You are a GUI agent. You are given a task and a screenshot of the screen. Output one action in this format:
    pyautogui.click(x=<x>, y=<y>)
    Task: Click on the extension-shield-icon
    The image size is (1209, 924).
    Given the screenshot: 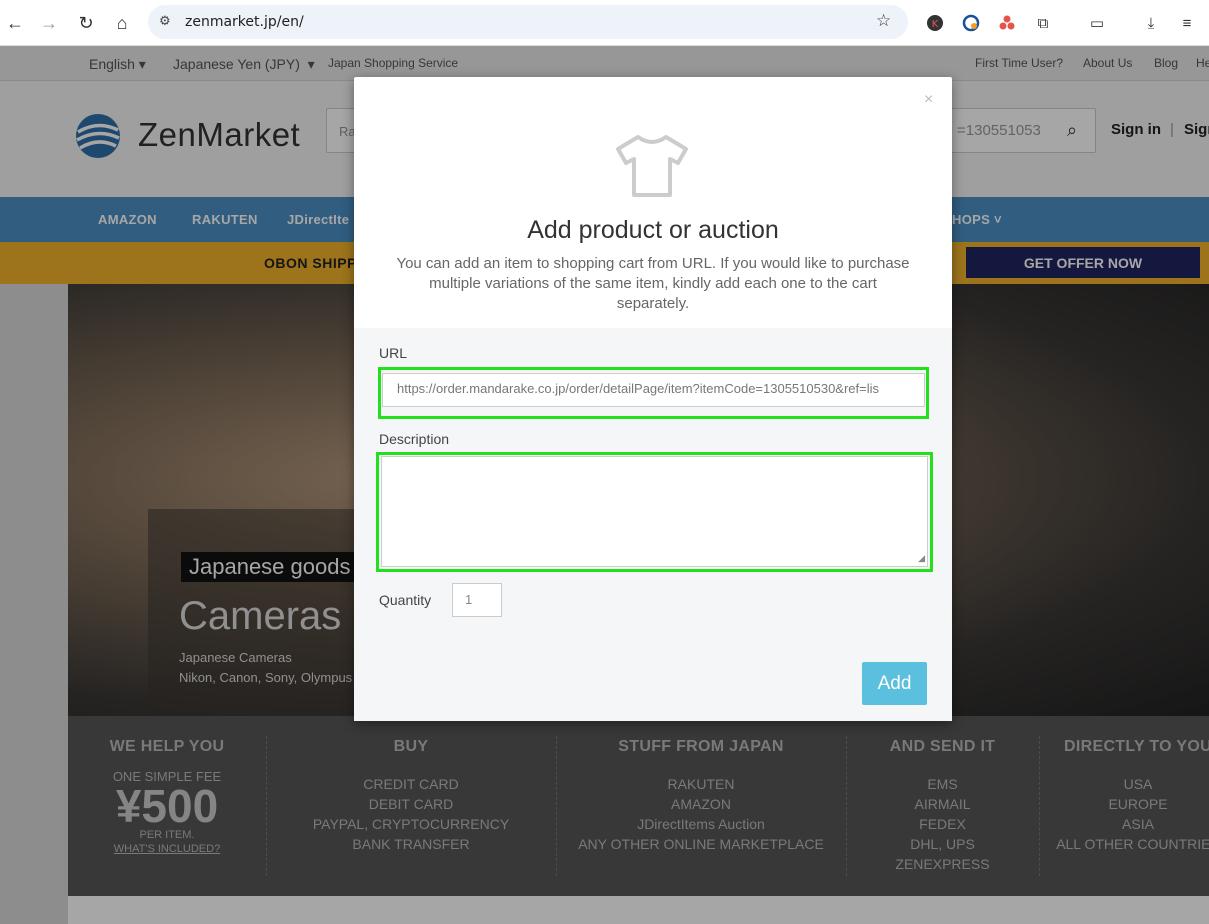 What is the action you would take?
    pyautogui.click(x=971, y=23)
    